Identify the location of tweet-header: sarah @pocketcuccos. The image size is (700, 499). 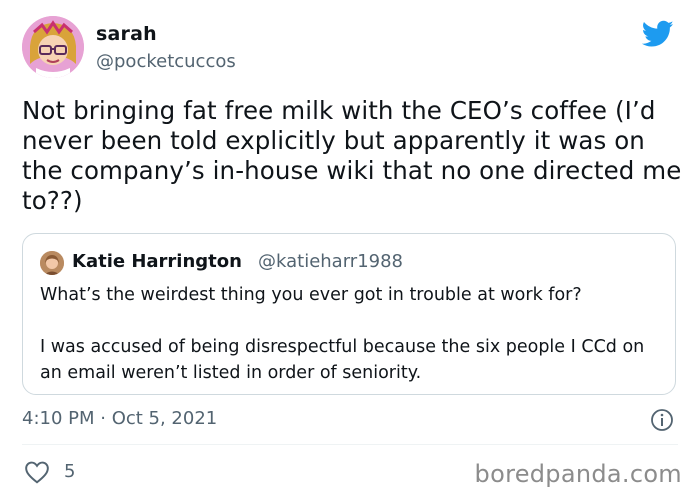
(350, 49).